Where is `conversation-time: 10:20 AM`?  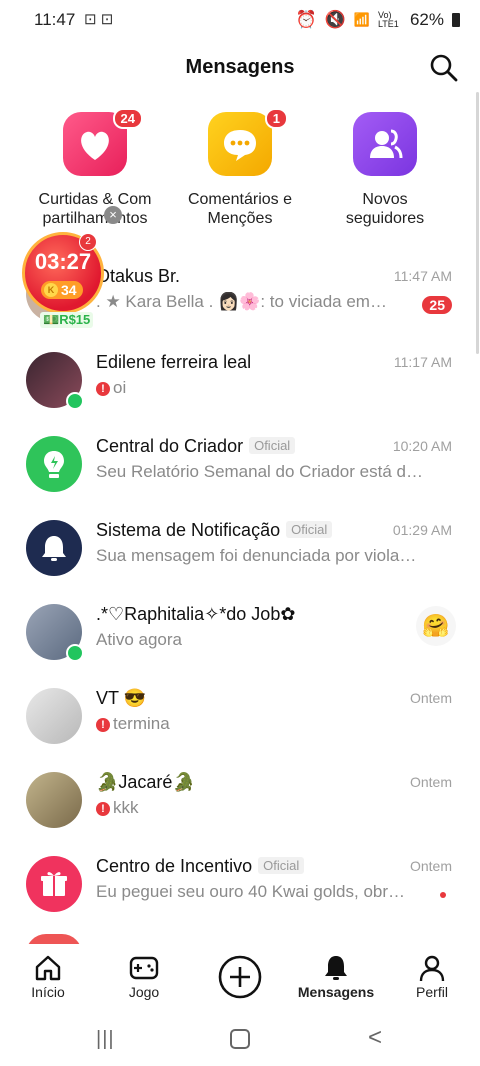
conversation-time: 10:20 AM is located at coordinates (422, 446).